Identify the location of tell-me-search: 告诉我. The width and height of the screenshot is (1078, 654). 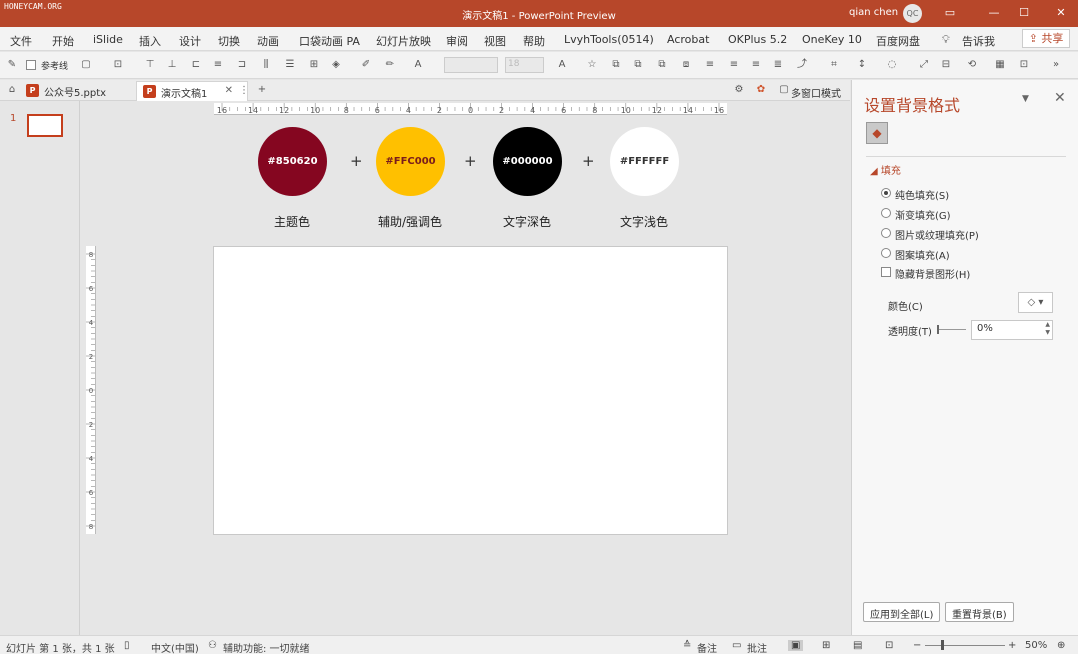
(978, 41).